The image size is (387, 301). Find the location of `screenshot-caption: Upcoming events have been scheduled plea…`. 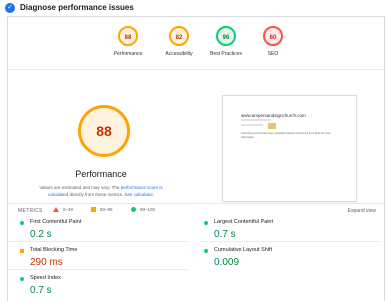

screenshot-caption: Upcoming events have been scheduled plea… is located at coordinates (286, 135).